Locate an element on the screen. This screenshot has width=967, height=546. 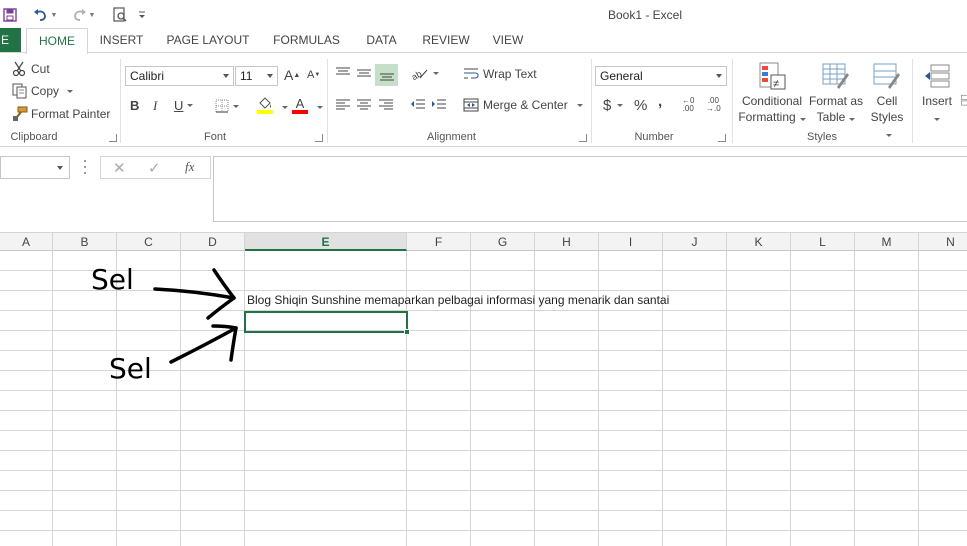
number-launcher-icon is located at coordinates (722, 138).